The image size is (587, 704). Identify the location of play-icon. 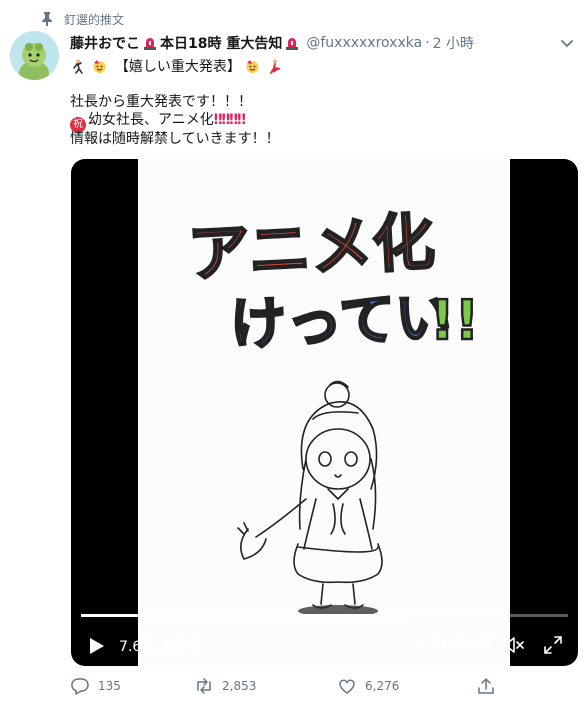
(96, 646).